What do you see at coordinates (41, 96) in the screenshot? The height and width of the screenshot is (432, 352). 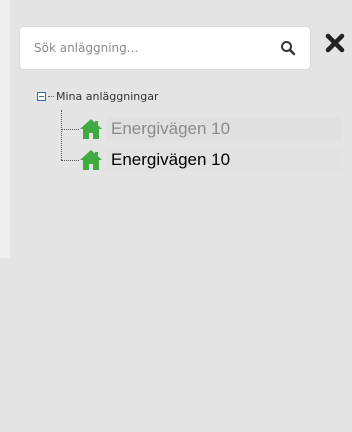 I see `collapse-toggle-icon` at bounding box center [41, 96].